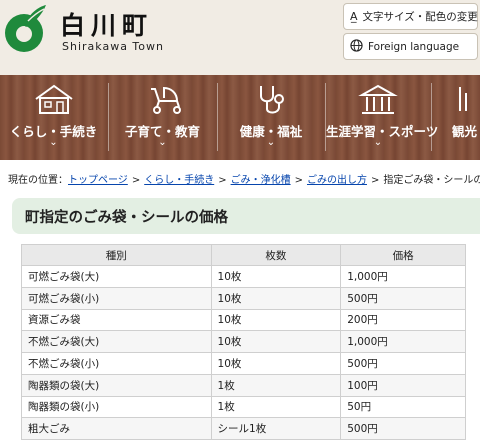 This screenshot has height=448, width=480. What do you see at coordinates (53, 117) in the screenshot?
I see `nav-item-living: くらし・手続き ⌄` at bounding box center [53, 117].